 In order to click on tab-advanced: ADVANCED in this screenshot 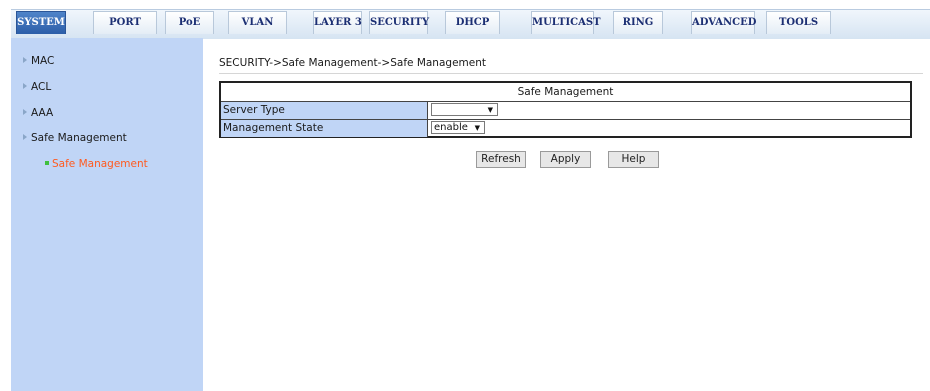, I will do `click(723, 22)`.